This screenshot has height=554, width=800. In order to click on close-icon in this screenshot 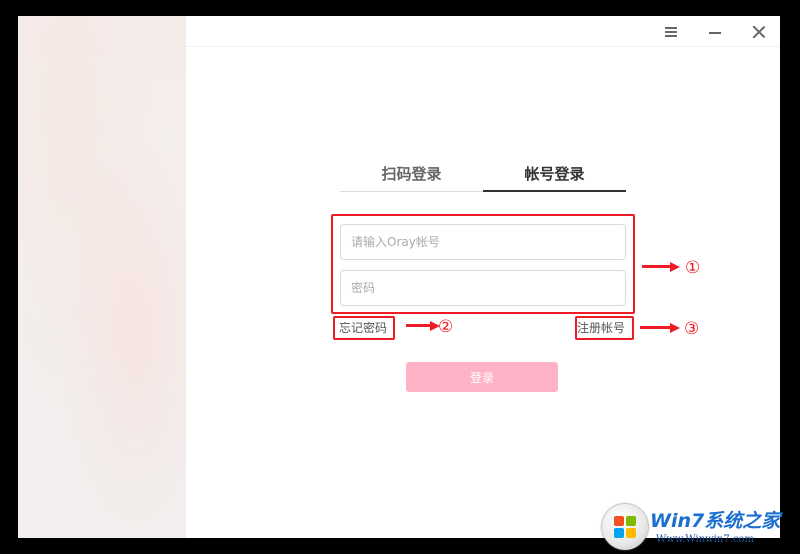, I will do `click(759, 32)`.